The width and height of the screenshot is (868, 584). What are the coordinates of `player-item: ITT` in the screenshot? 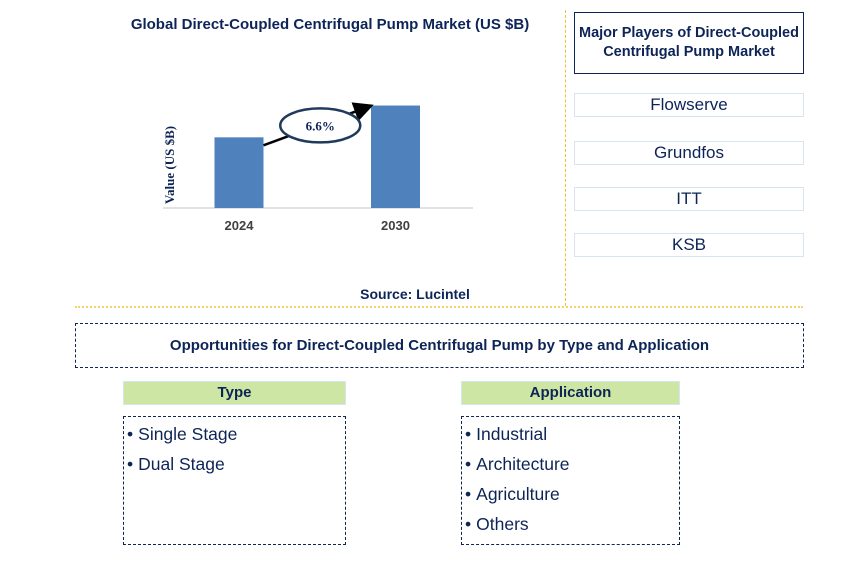 It's located at (689, 199).